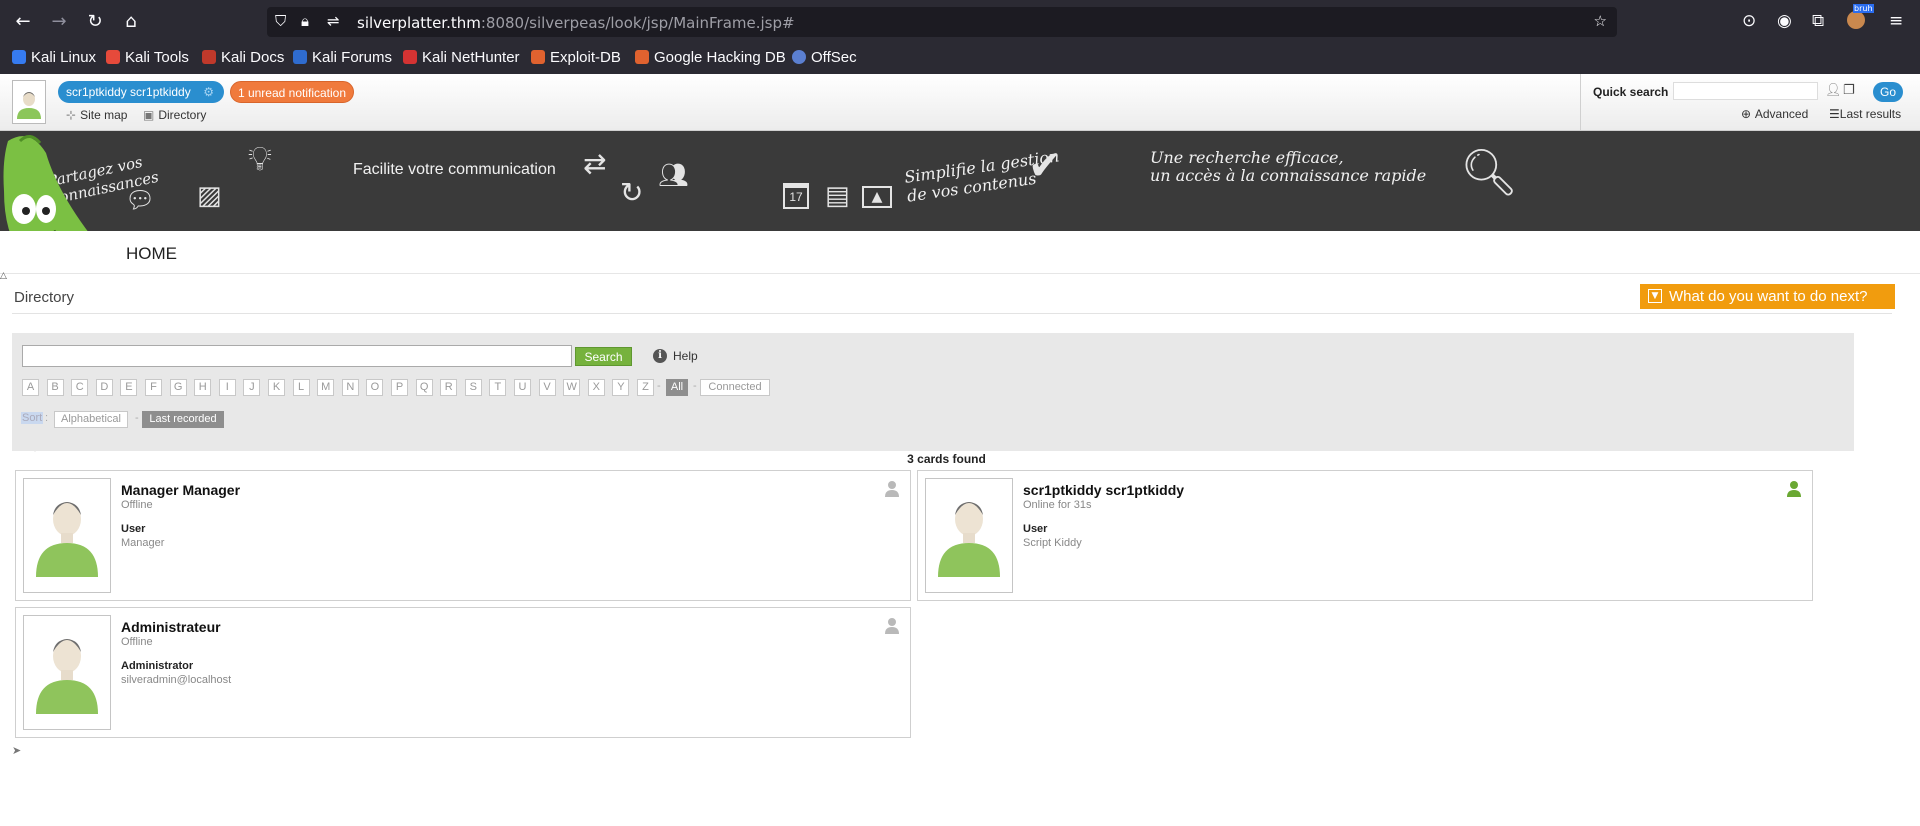  I want to click on letter-filter-l: L, so click(301, 387).